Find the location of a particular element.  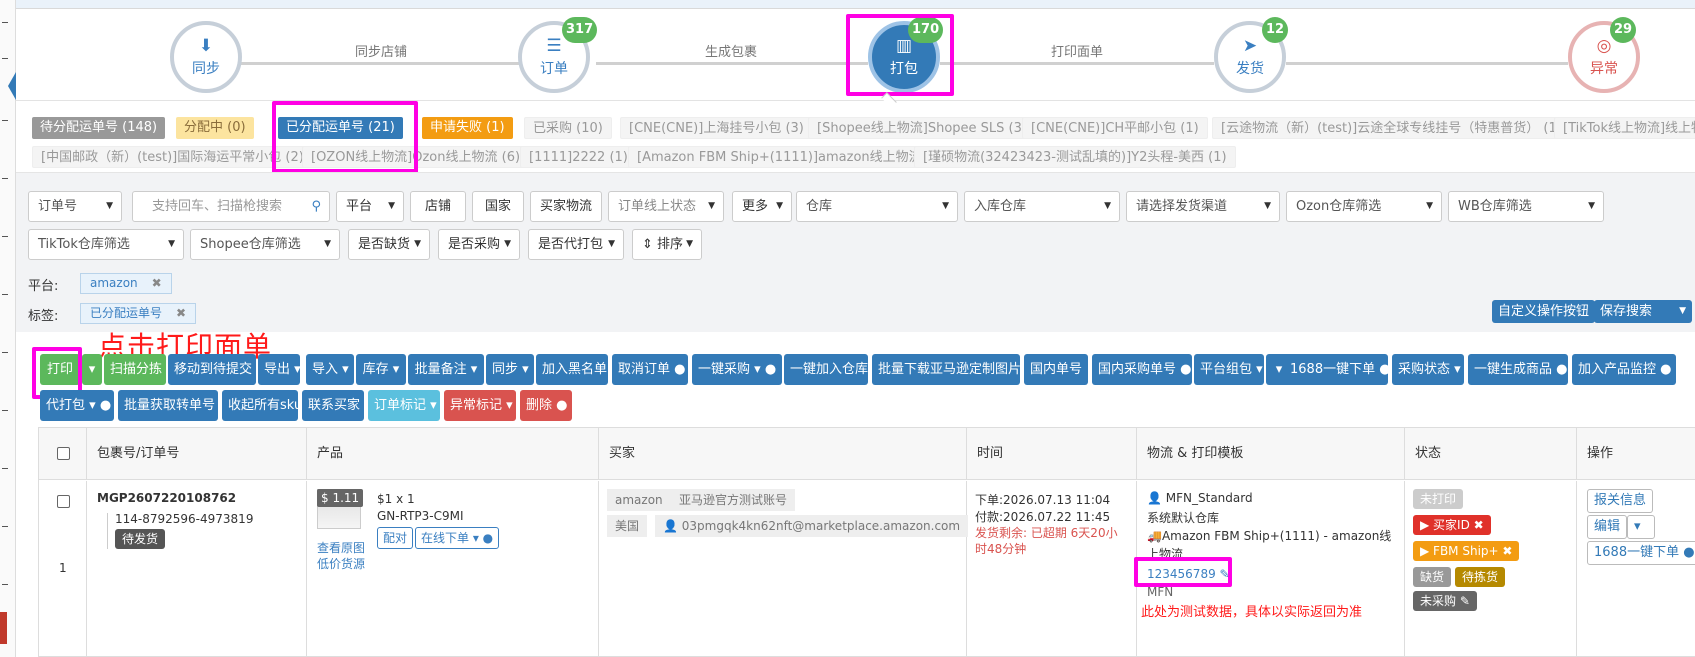

unpurchased-badge: 未采购 ✎ is located at coordinates (1445, 601).